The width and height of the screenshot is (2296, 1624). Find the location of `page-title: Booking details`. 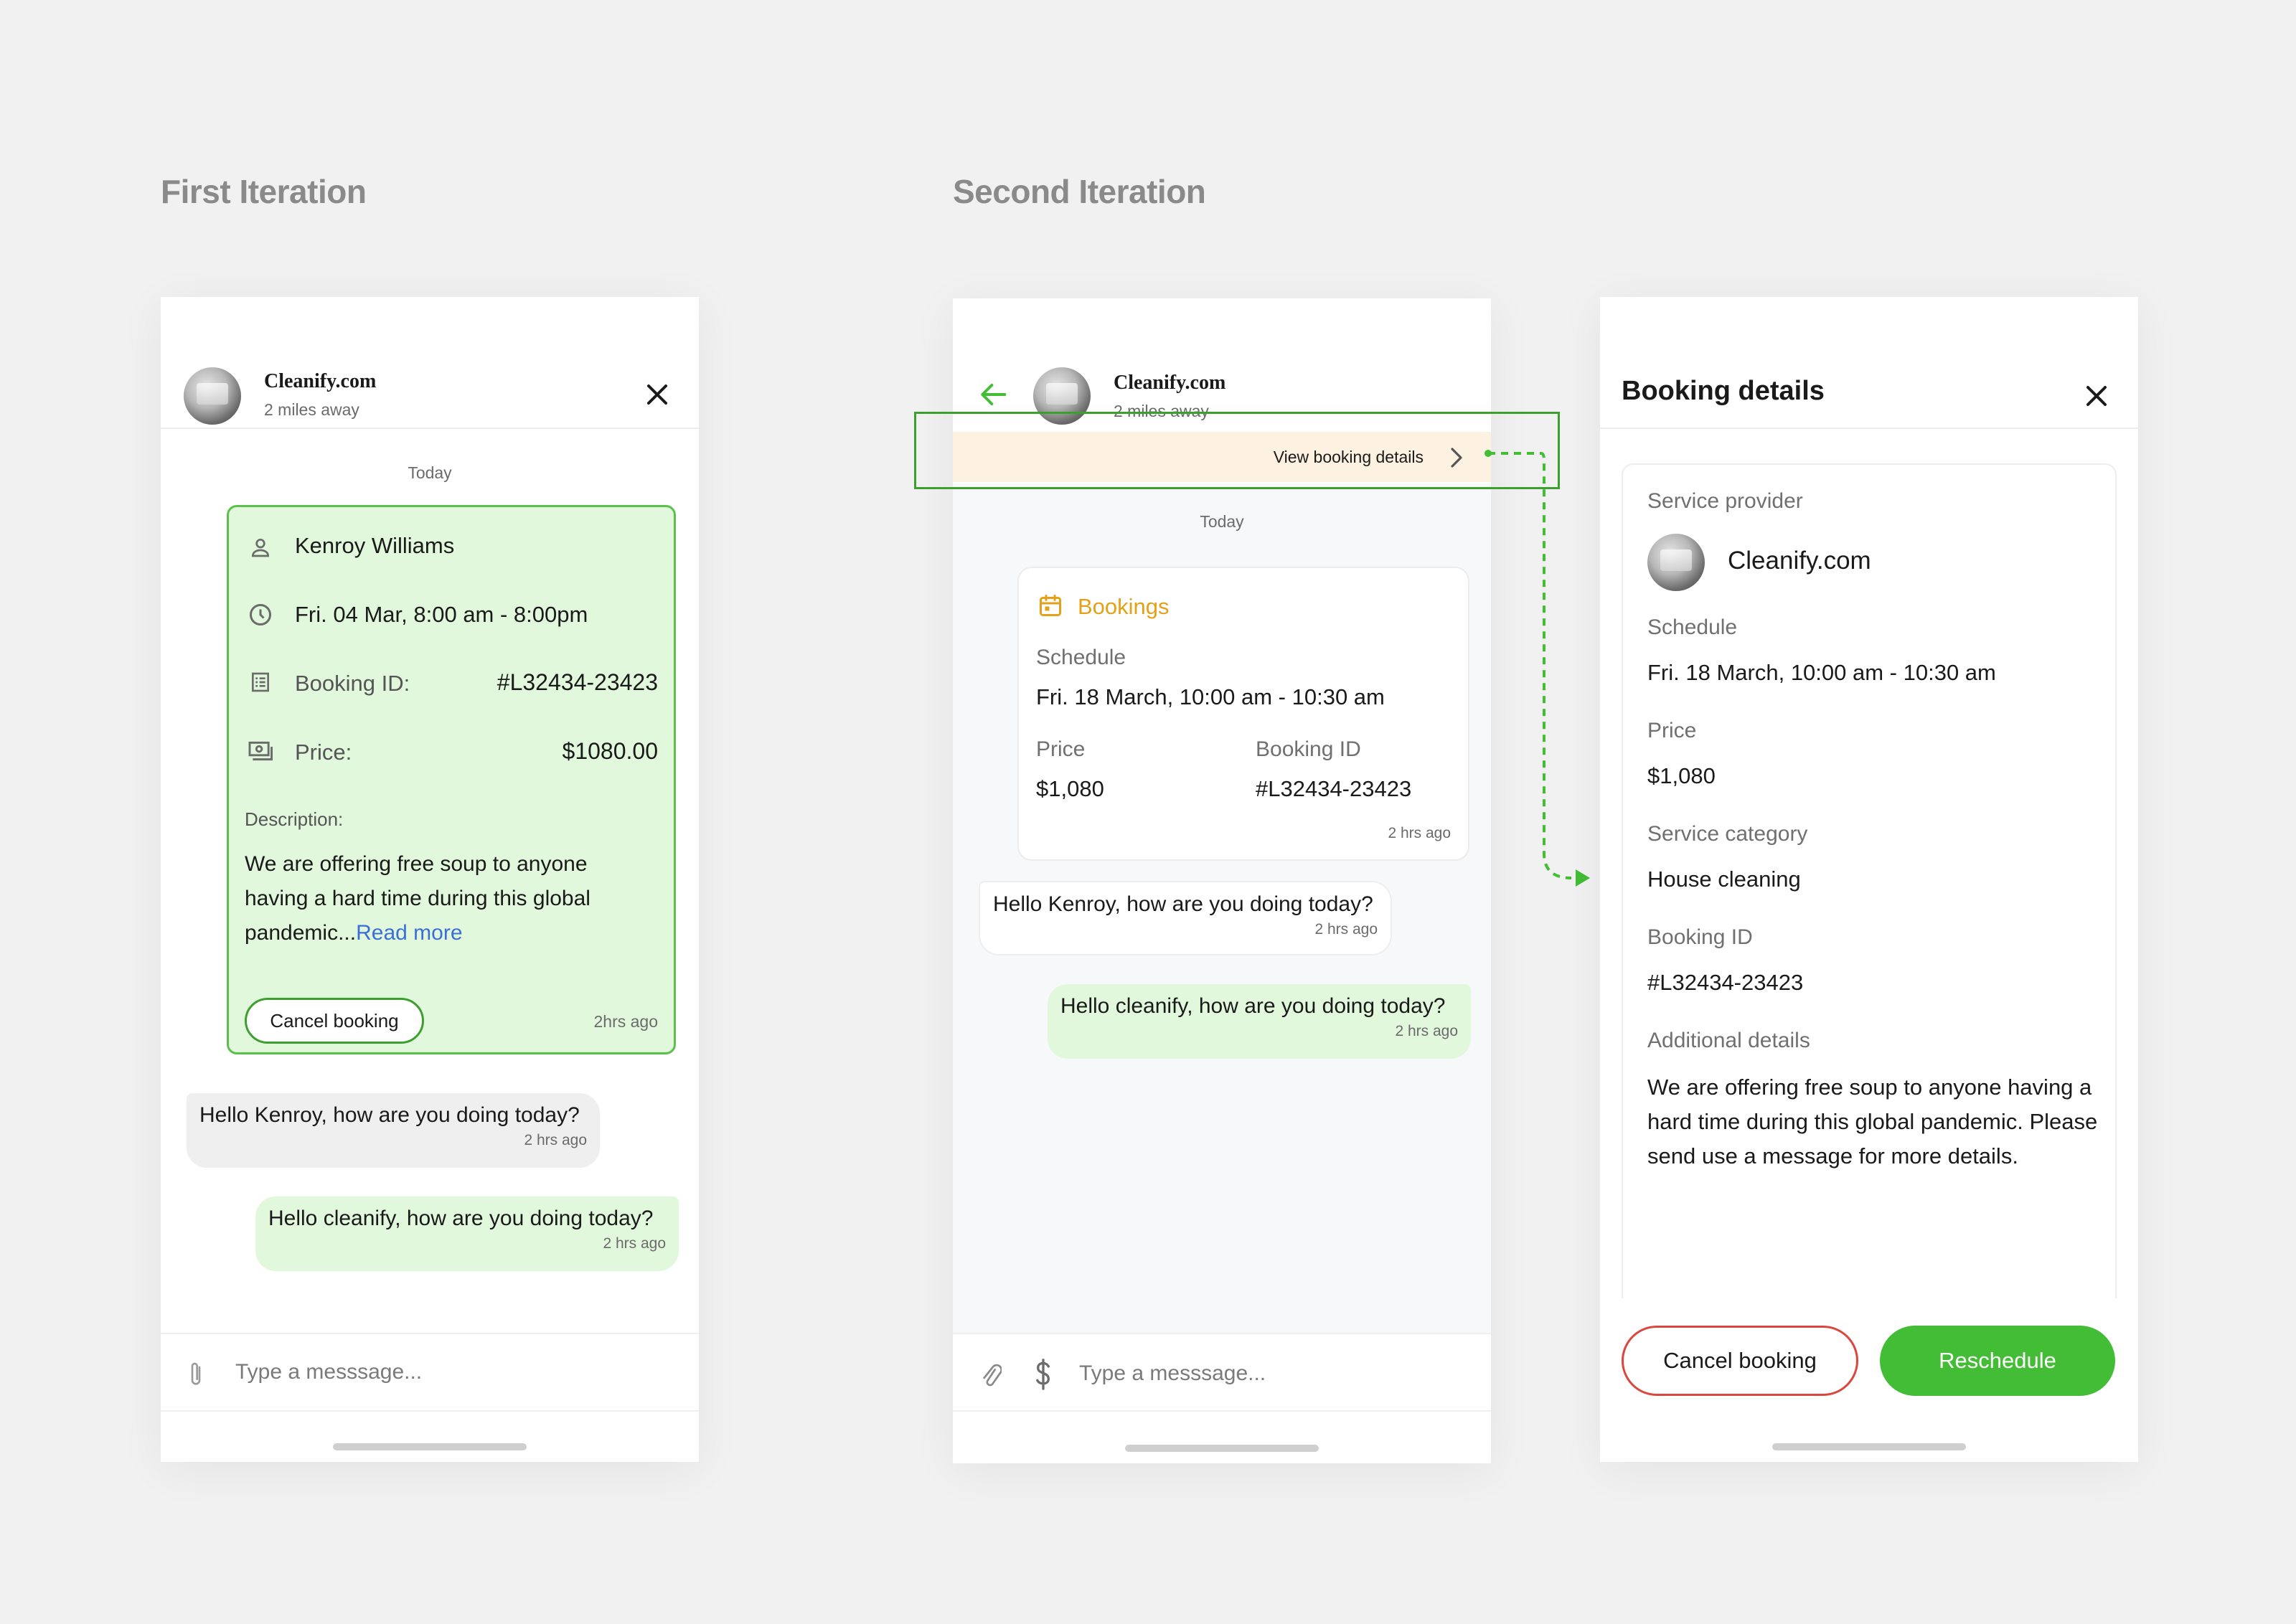

page-title: Booking details is located at coordinates (1724, 391).